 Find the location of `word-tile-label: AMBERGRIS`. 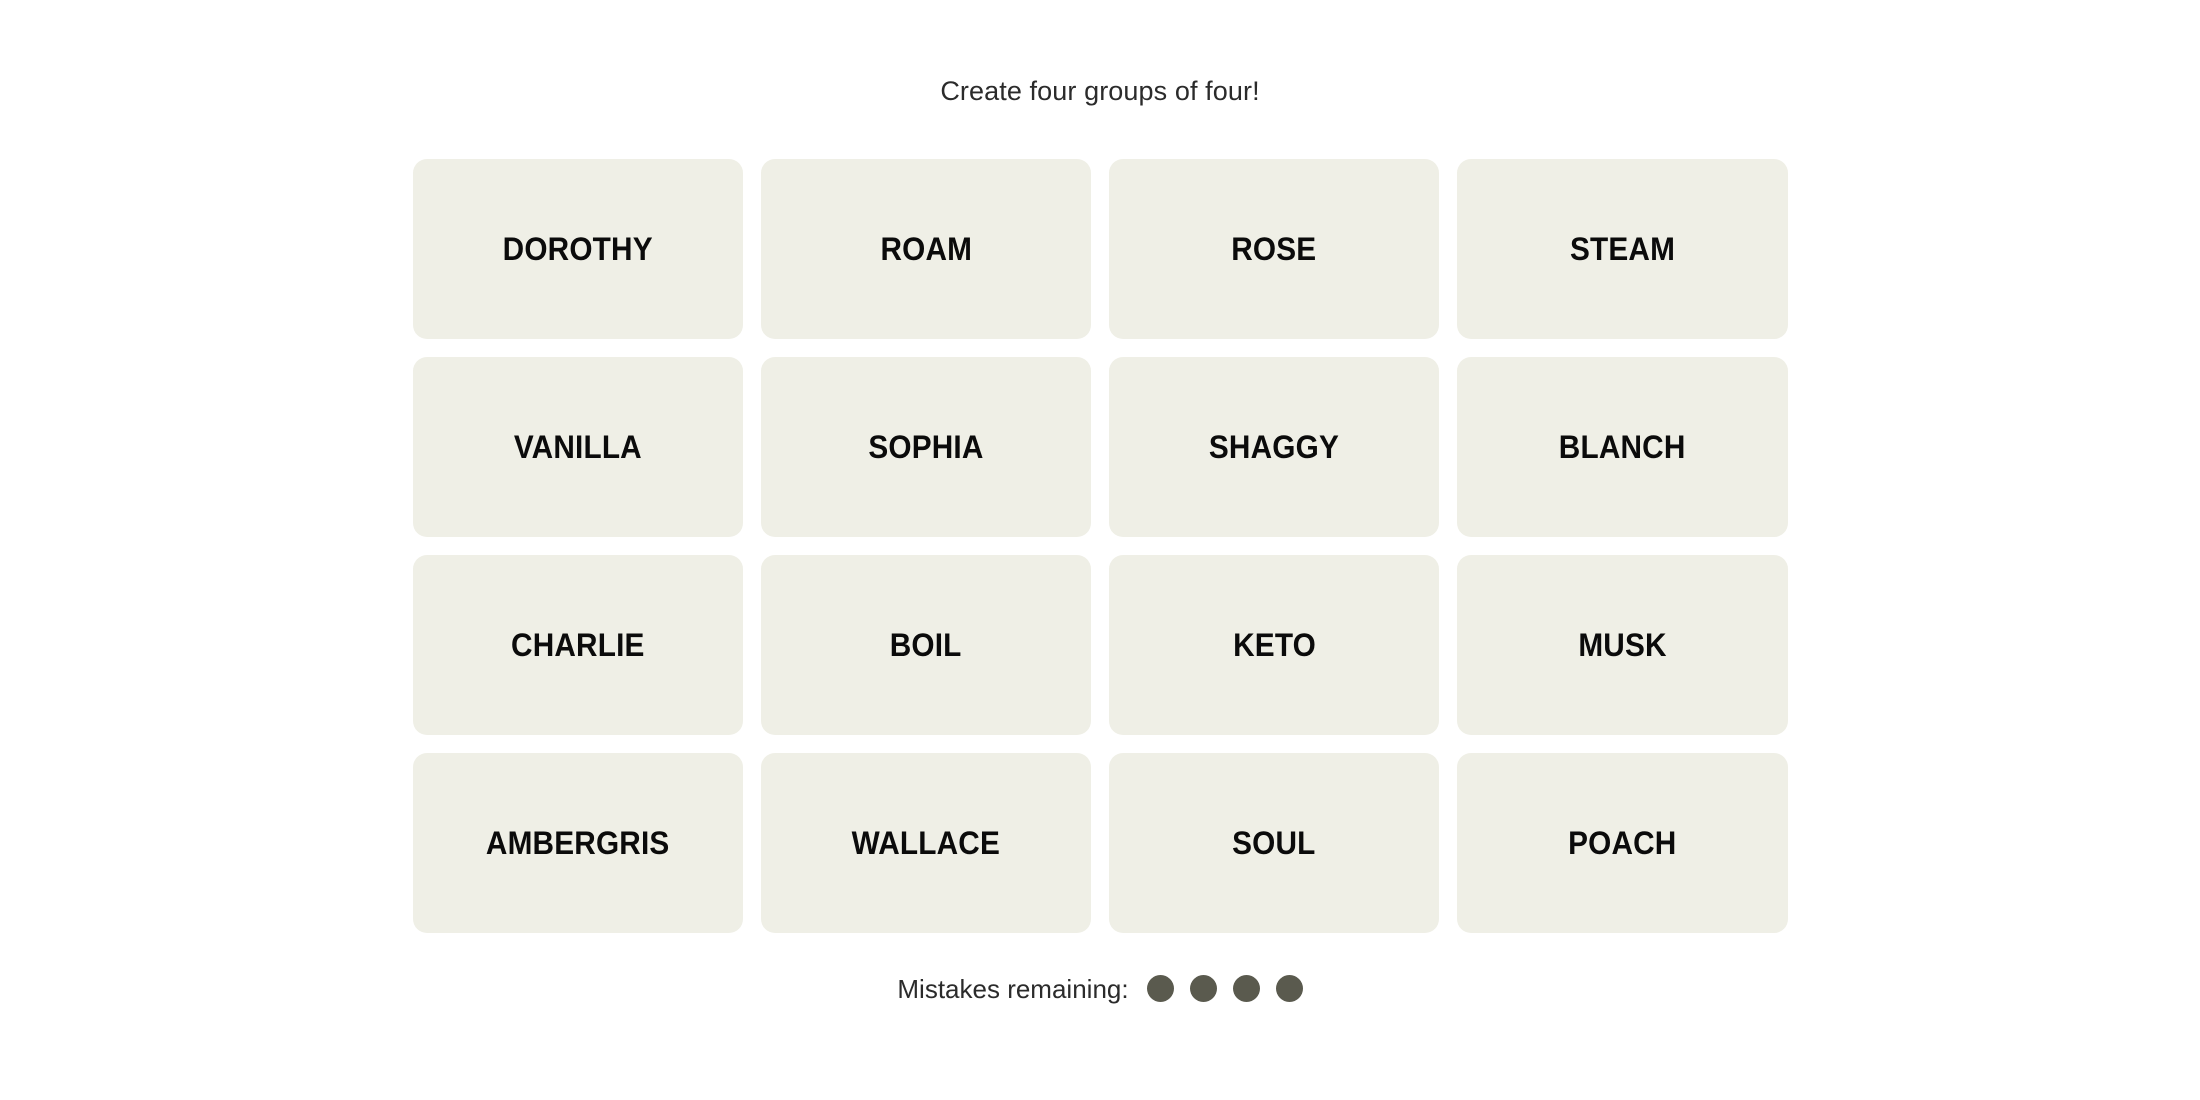

word-tile-label: AMBERGRIS is located at coordinates (577, 842).